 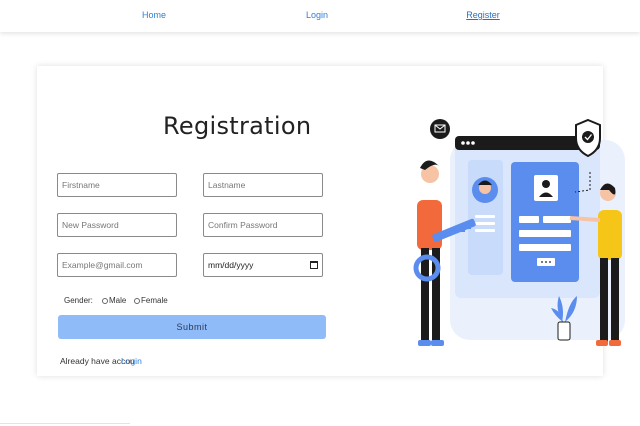 I want to click on nav-home-link: Home, so click(x=154, y=15).